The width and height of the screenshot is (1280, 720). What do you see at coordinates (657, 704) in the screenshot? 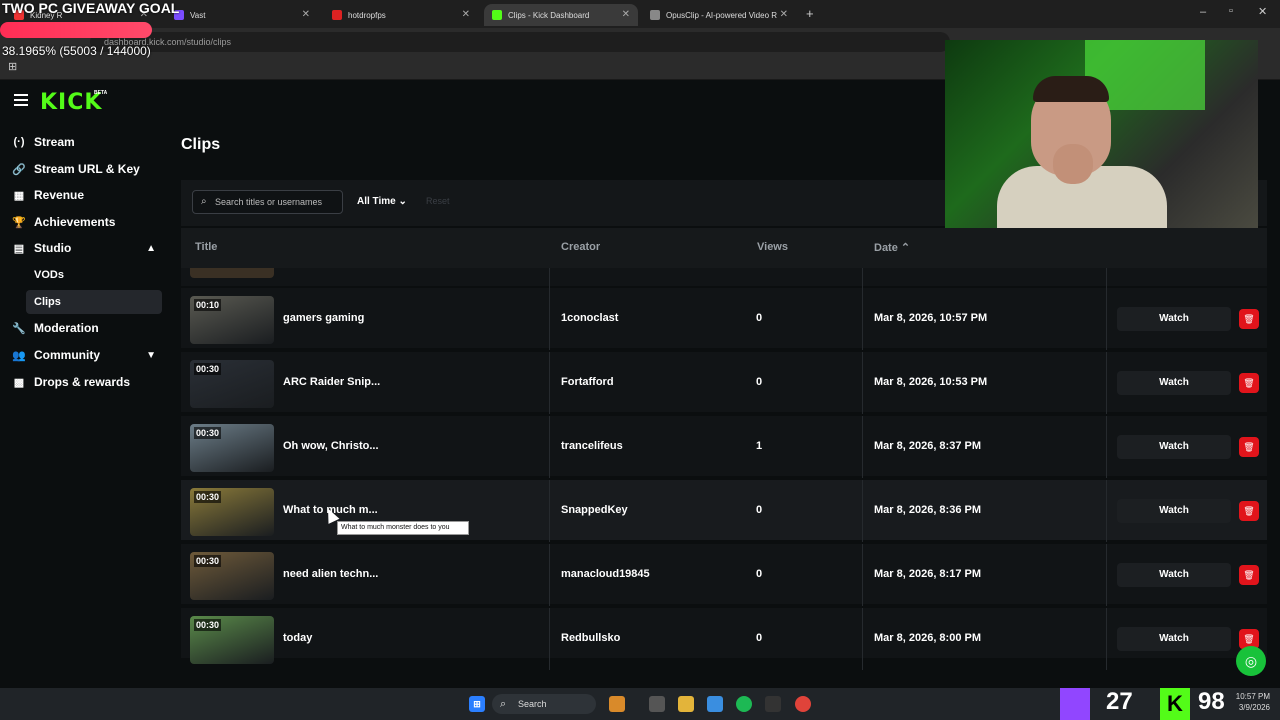
I see `task-view-icon` at bounding box center [657, 704].